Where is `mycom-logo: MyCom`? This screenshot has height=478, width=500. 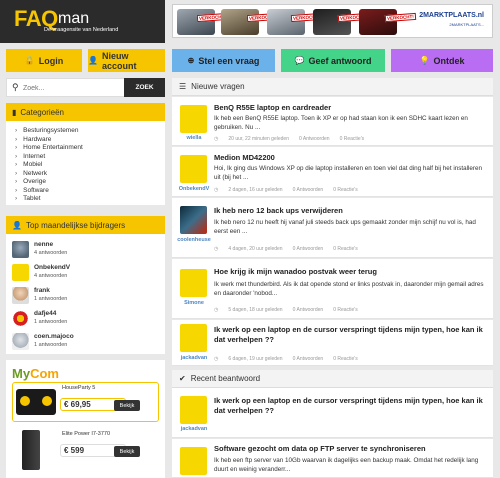 mycom-logo: MyCom is located at coordinates (35, 373).